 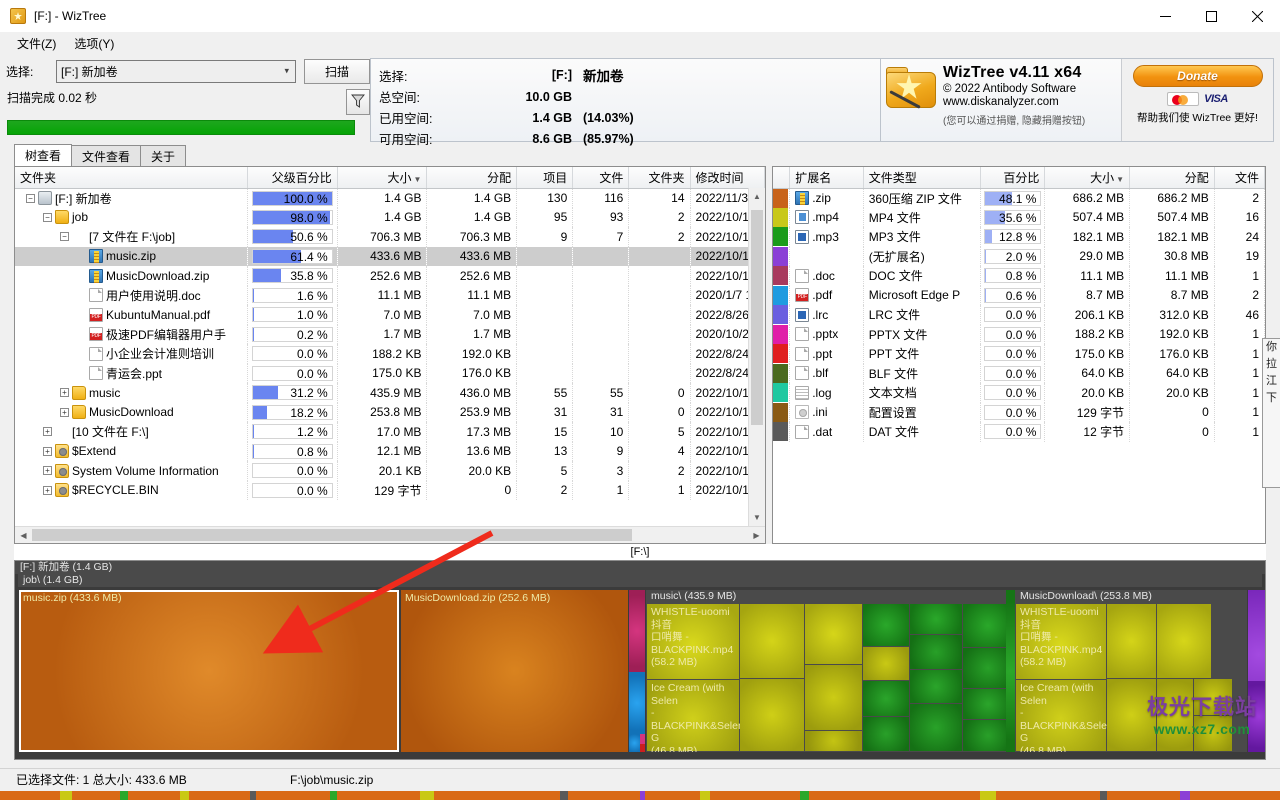 What do you see at coordinates (472, 178) in the screenshot?
I see `col-alloc: 分配` at bounding box center [472, 178].